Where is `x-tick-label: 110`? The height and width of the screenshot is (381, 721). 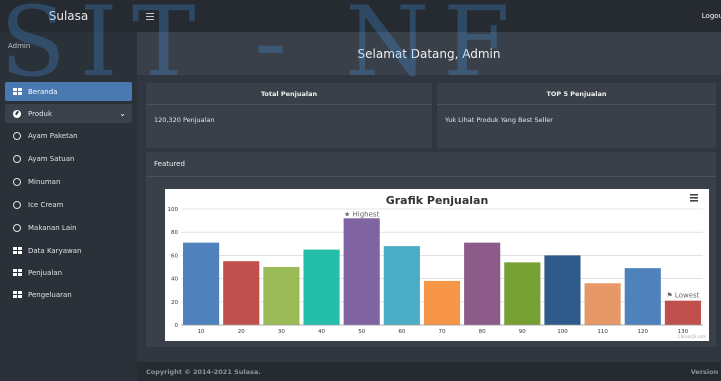 x-tick-label: 110 is located at coordinates (602, 332).